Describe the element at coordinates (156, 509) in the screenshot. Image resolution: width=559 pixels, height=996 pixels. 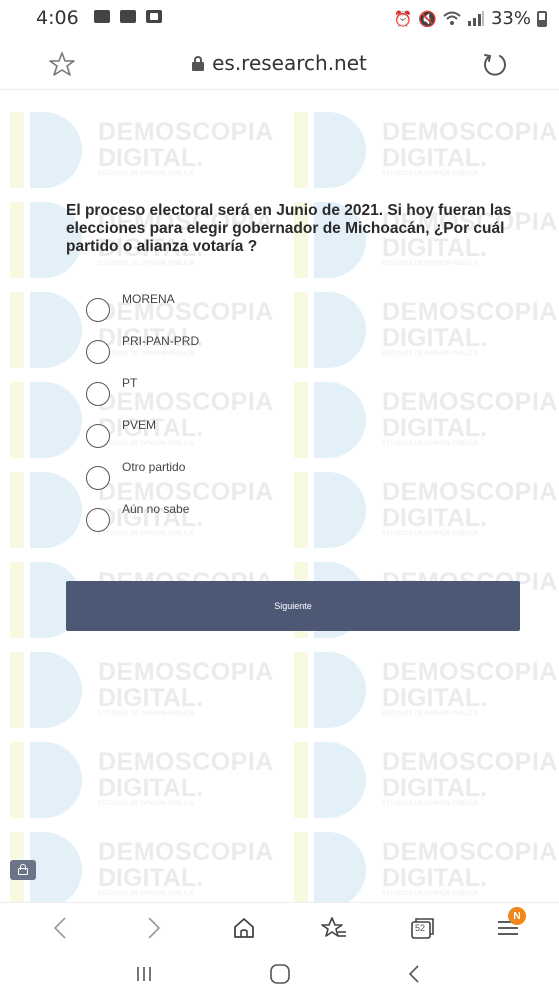
I see `option-label: Aún no sabe` at that location.